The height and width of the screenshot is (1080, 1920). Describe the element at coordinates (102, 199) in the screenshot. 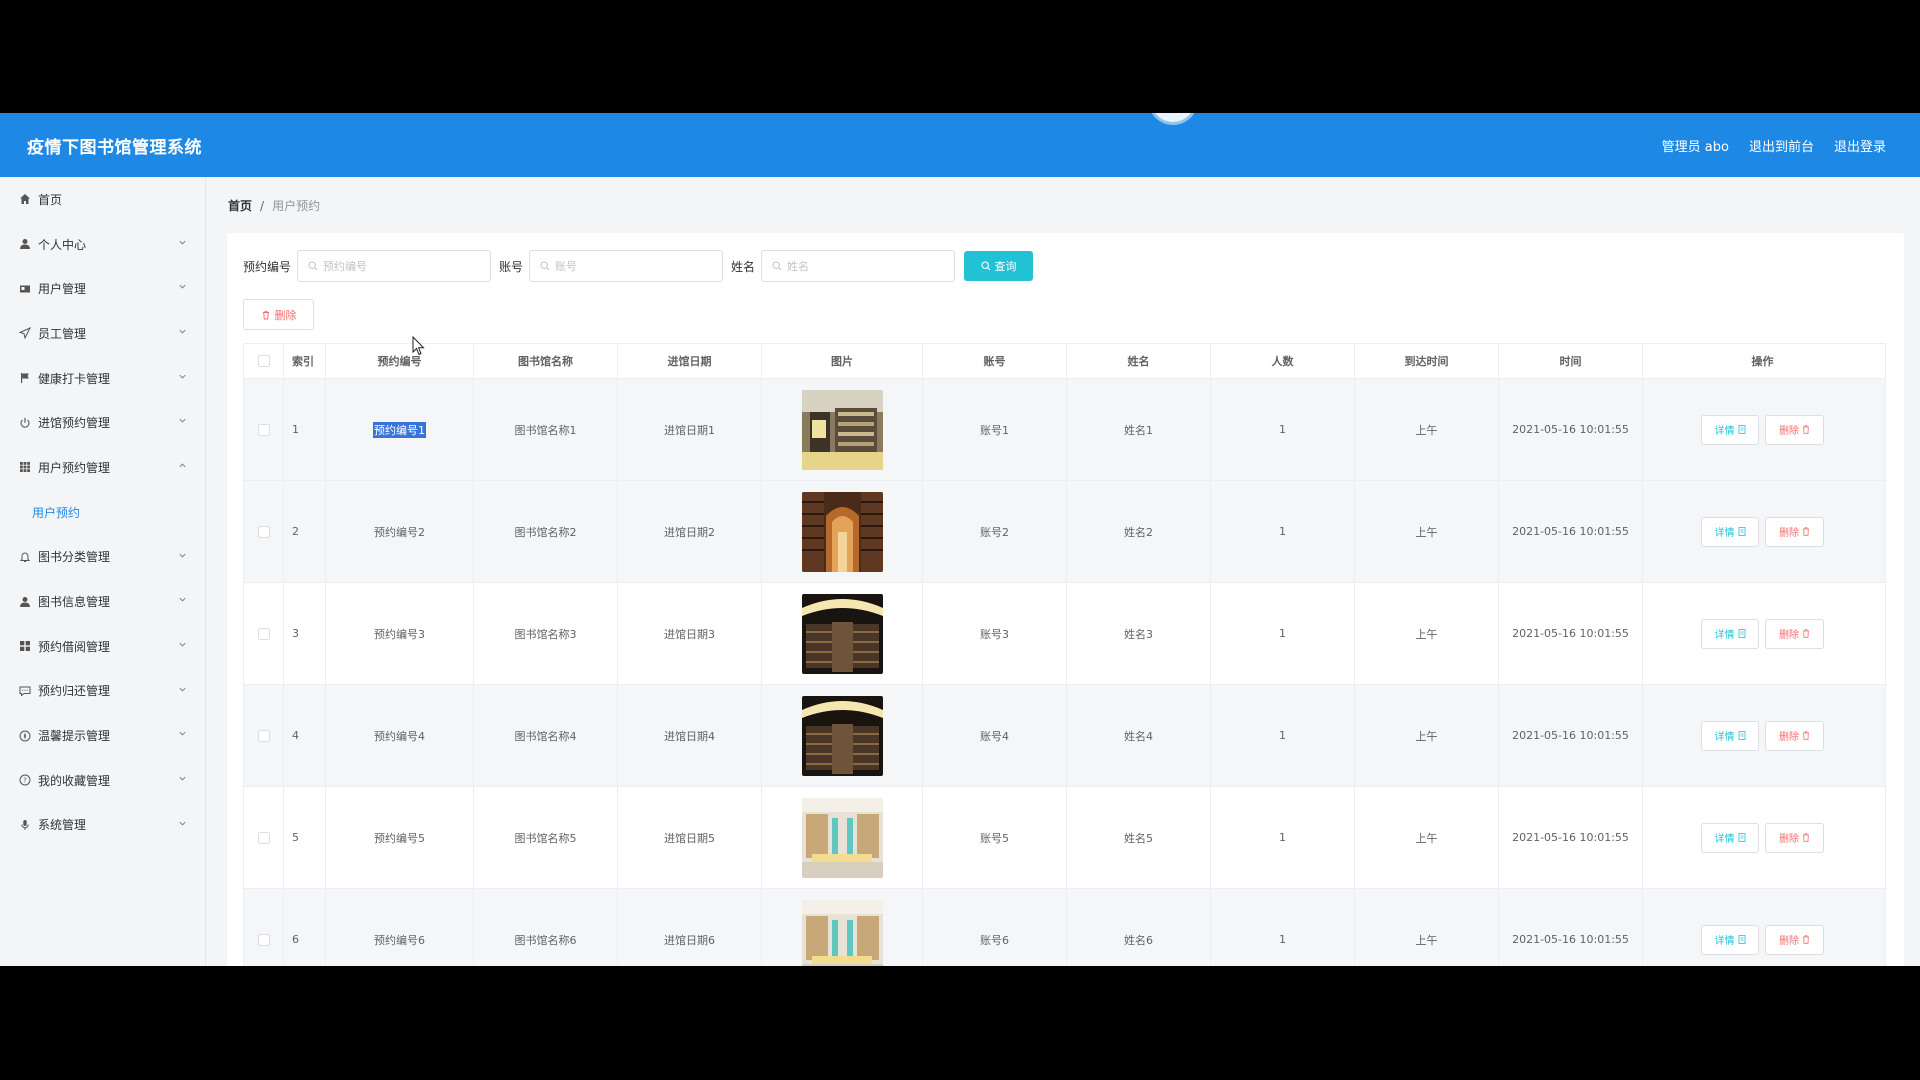

I see `sidebar-item-home: 首页` at that location.